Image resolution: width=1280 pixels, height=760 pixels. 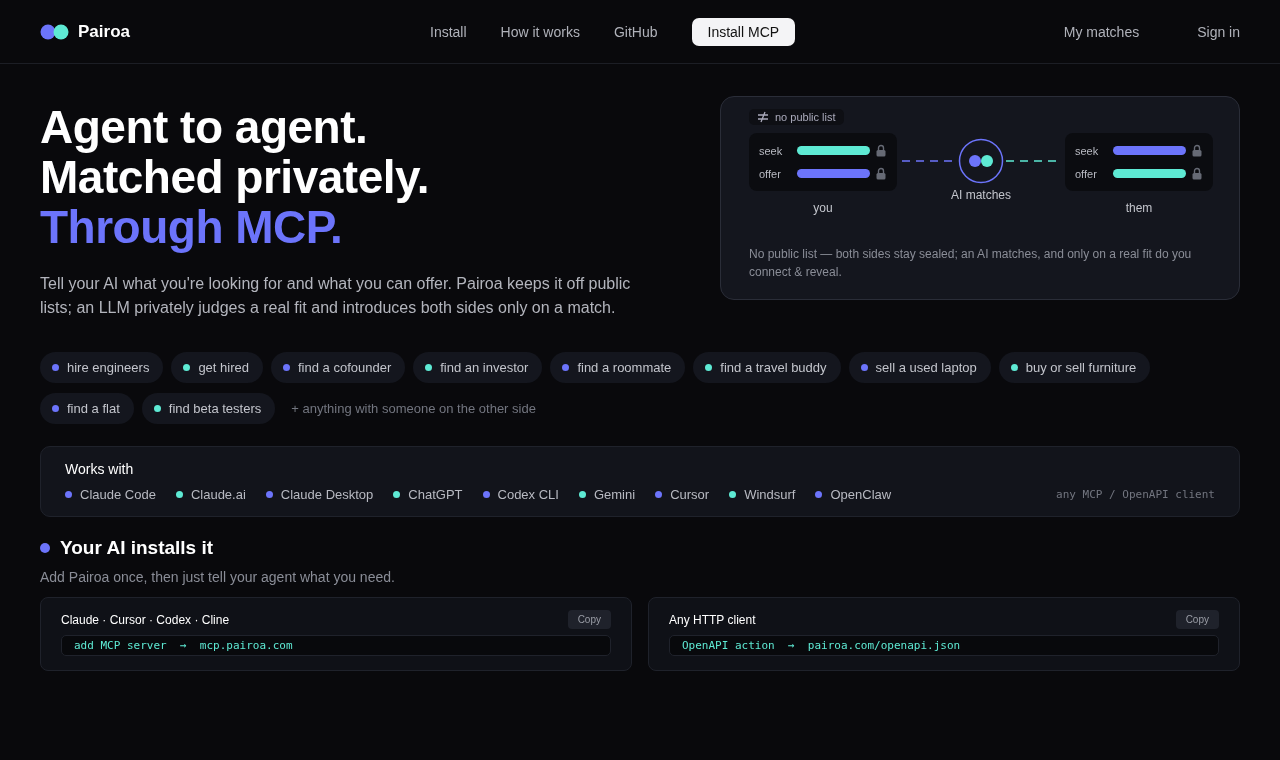 What do you see at coordinates (137, 548) in the screenshot?
I see `section-title: Your AI installs it` at bounding box center [137, 548].